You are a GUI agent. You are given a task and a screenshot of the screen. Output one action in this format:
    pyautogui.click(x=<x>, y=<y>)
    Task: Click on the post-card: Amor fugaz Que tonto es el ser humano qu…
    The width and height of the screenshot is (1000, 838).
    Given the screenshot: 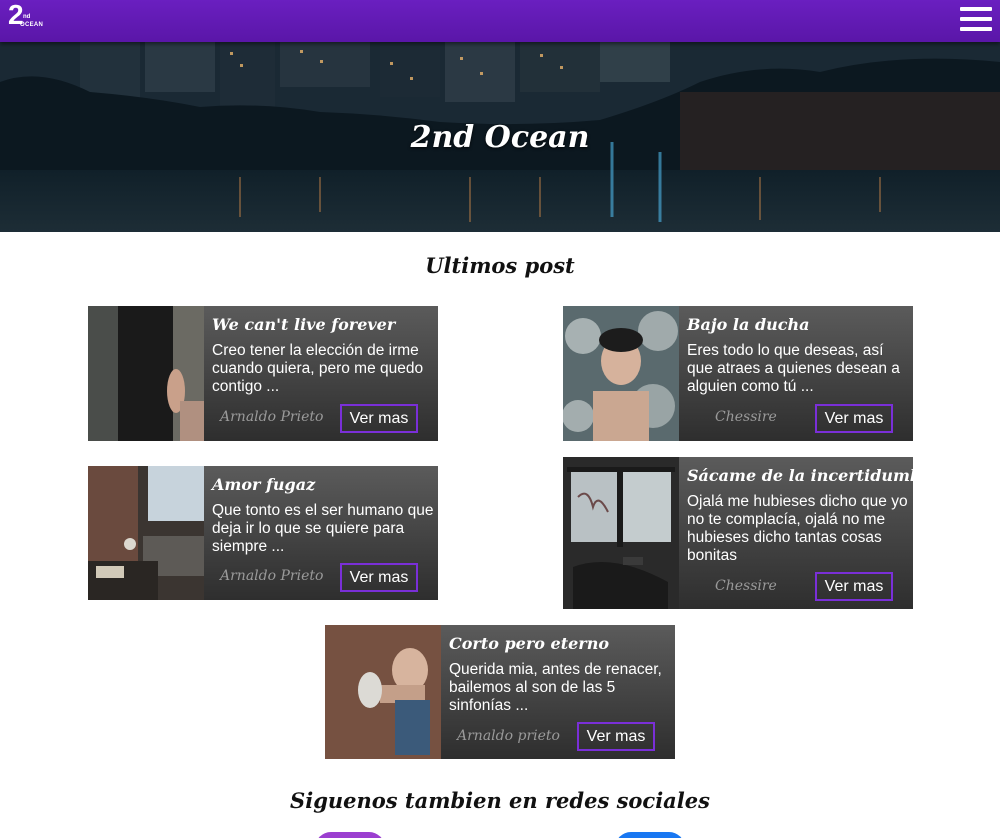 What is the action you would take?
    pyautogui.click(x=263, y=533)
    